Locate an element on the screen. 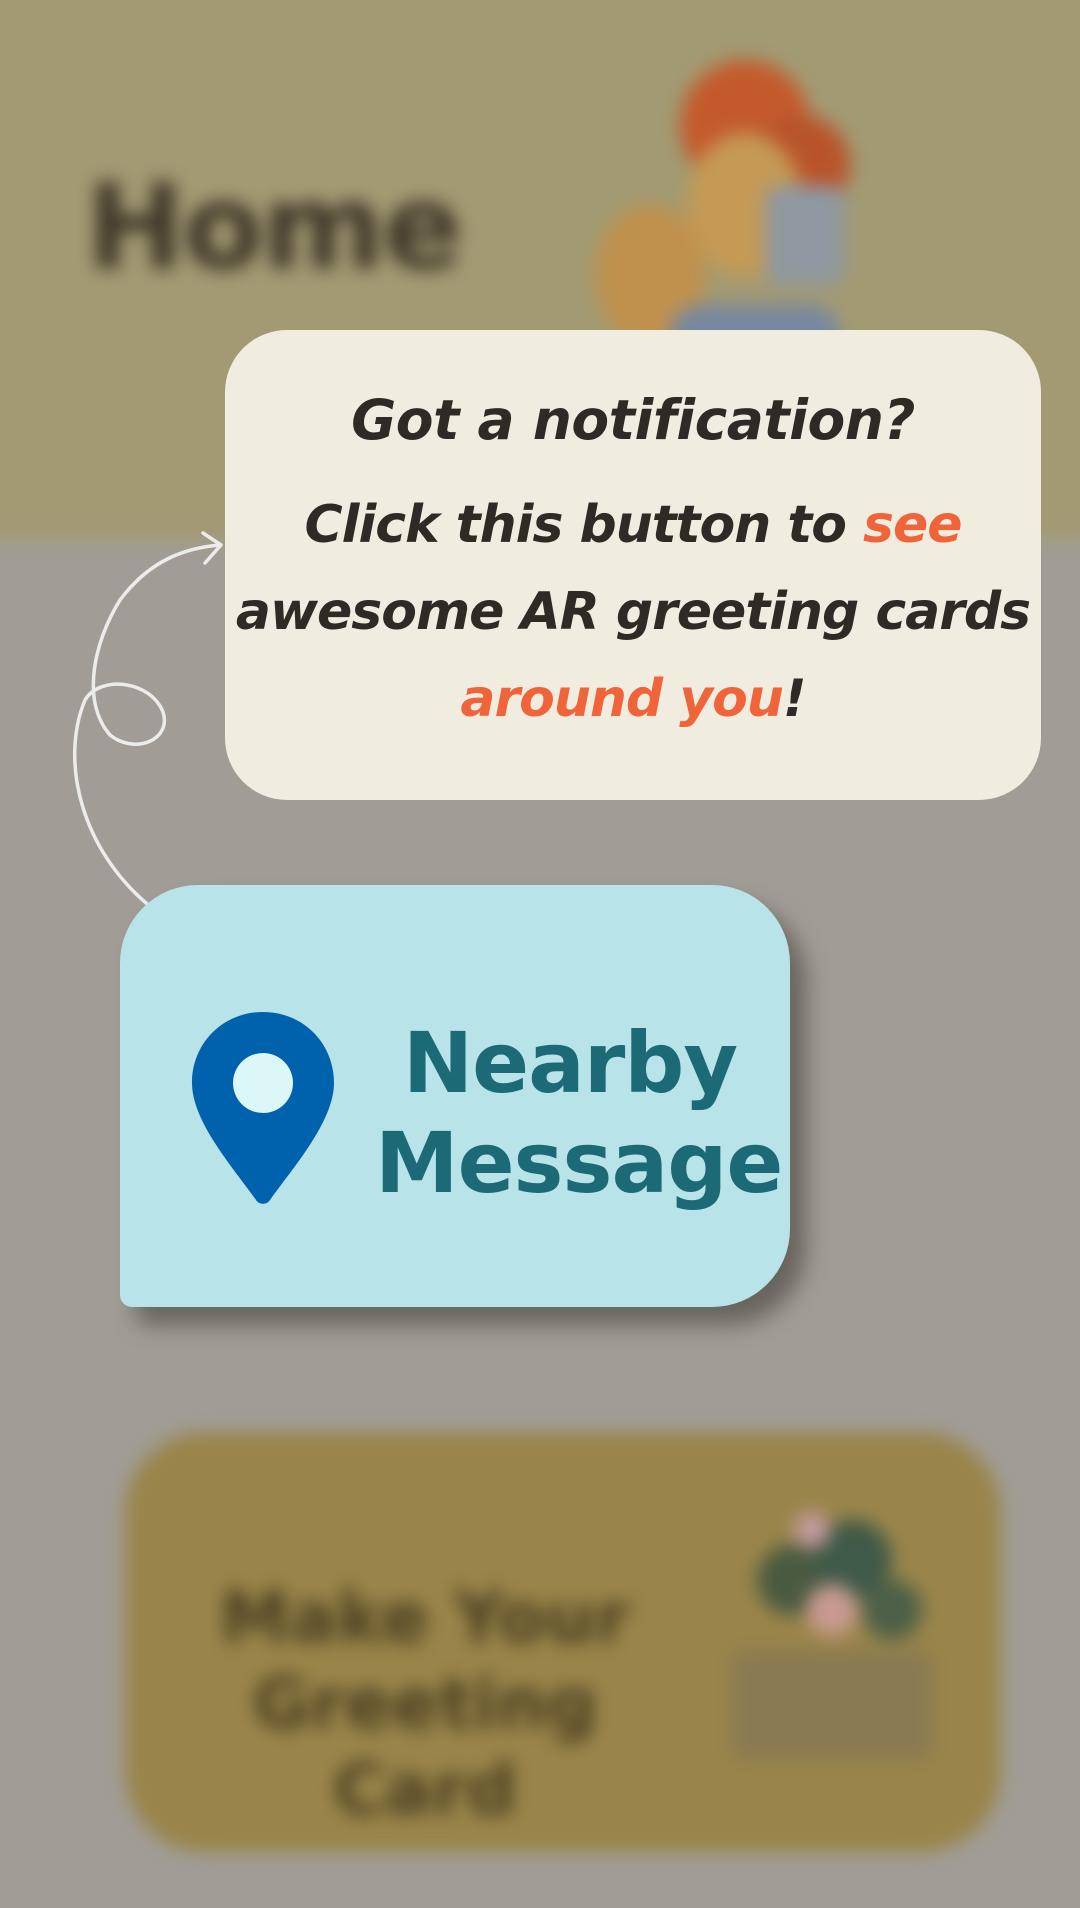 This screenshot has width=1080, height=1908. make-card-label: Make Your Greeting Card is located at coordinates (425, 1704).